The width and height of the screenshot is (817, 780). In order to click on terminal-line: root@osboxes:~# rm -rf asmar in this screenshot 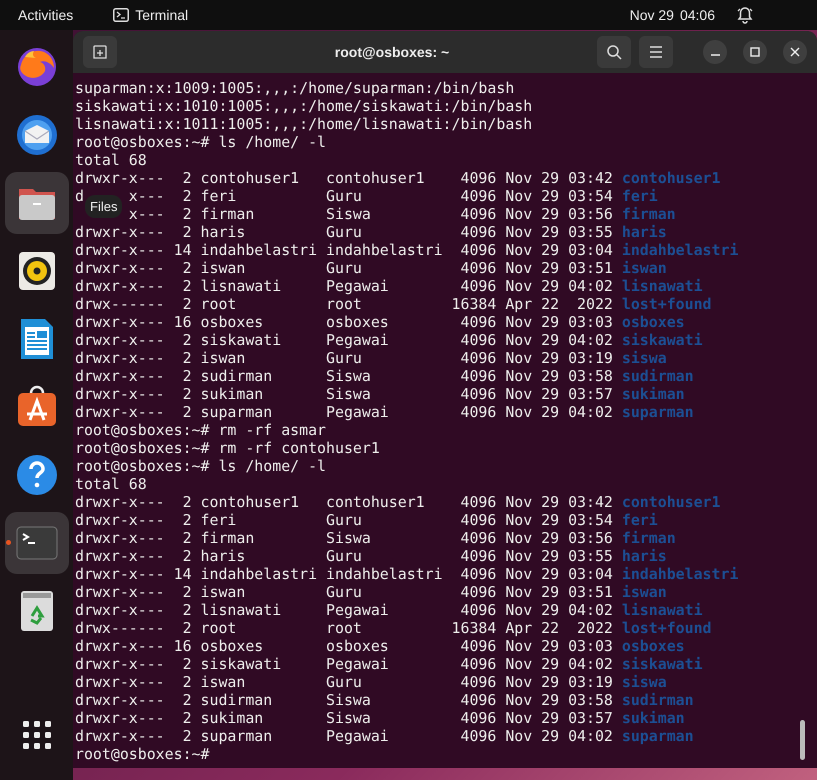, I will do `click(200, 430)`.